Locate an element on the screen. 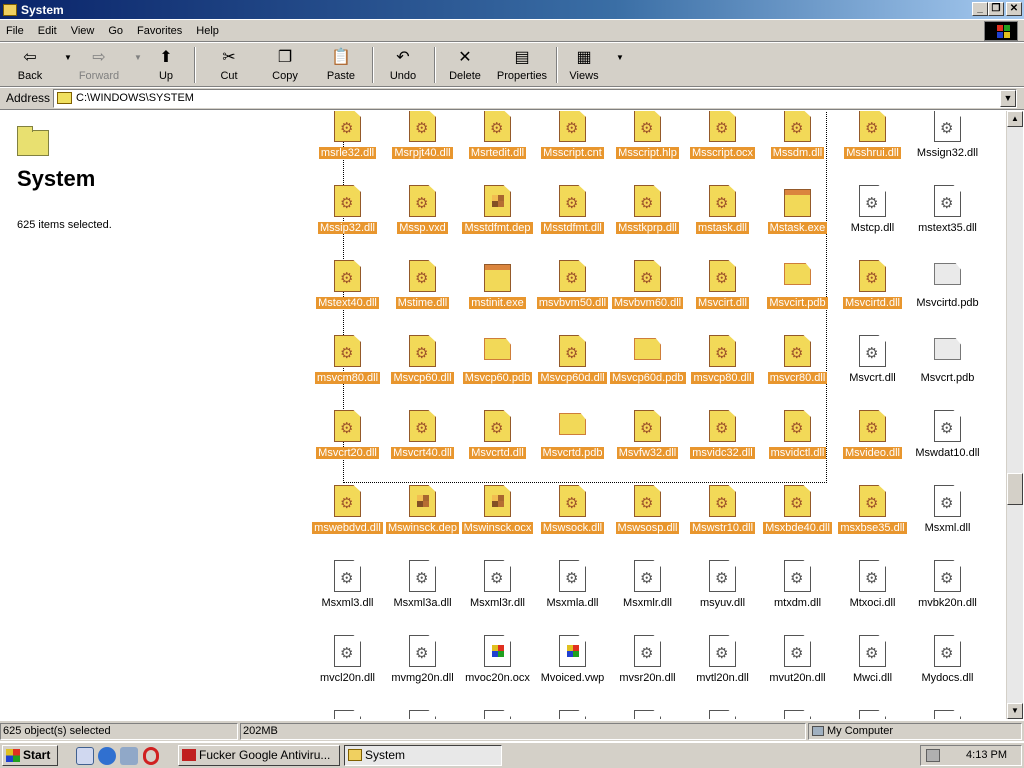  forward-dropdown-button: ▼ is located at coordinates (134, 65).